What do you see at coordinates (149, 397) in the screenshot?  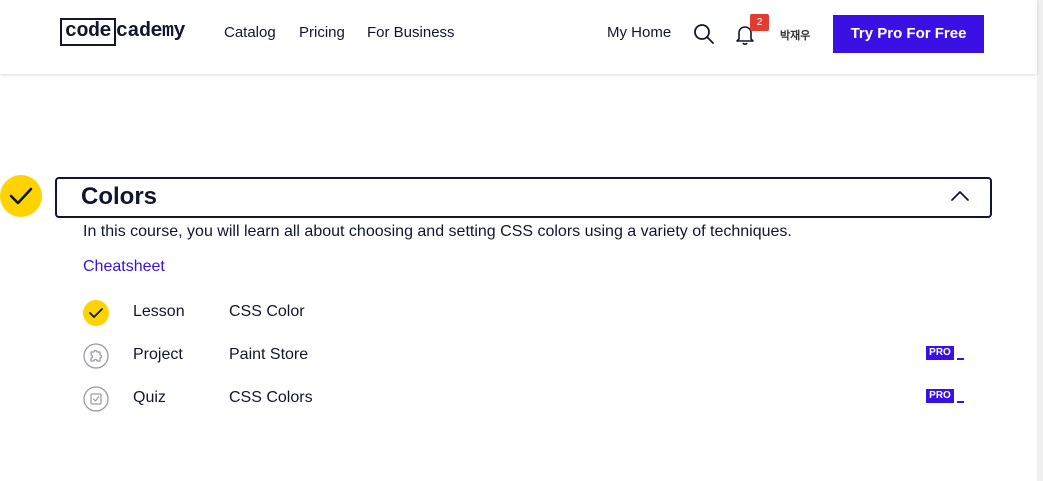 I see `item-type-quiz: Quiz` at bounding box center [149, 397].